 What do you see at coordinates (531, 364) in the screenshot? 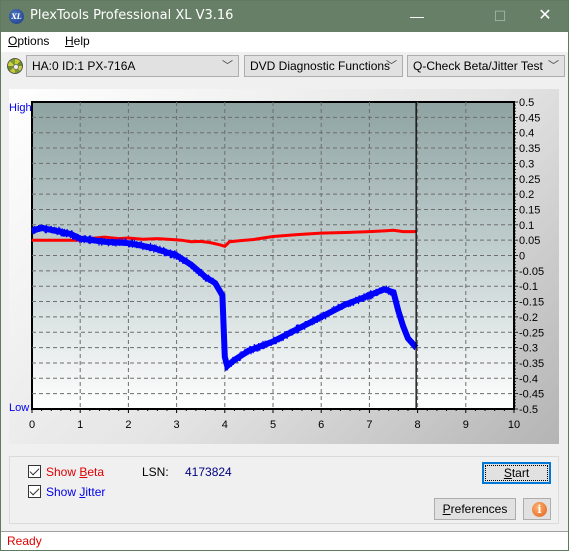
I see `y-tick-label: -0.35` at bounding box center [531, 364].